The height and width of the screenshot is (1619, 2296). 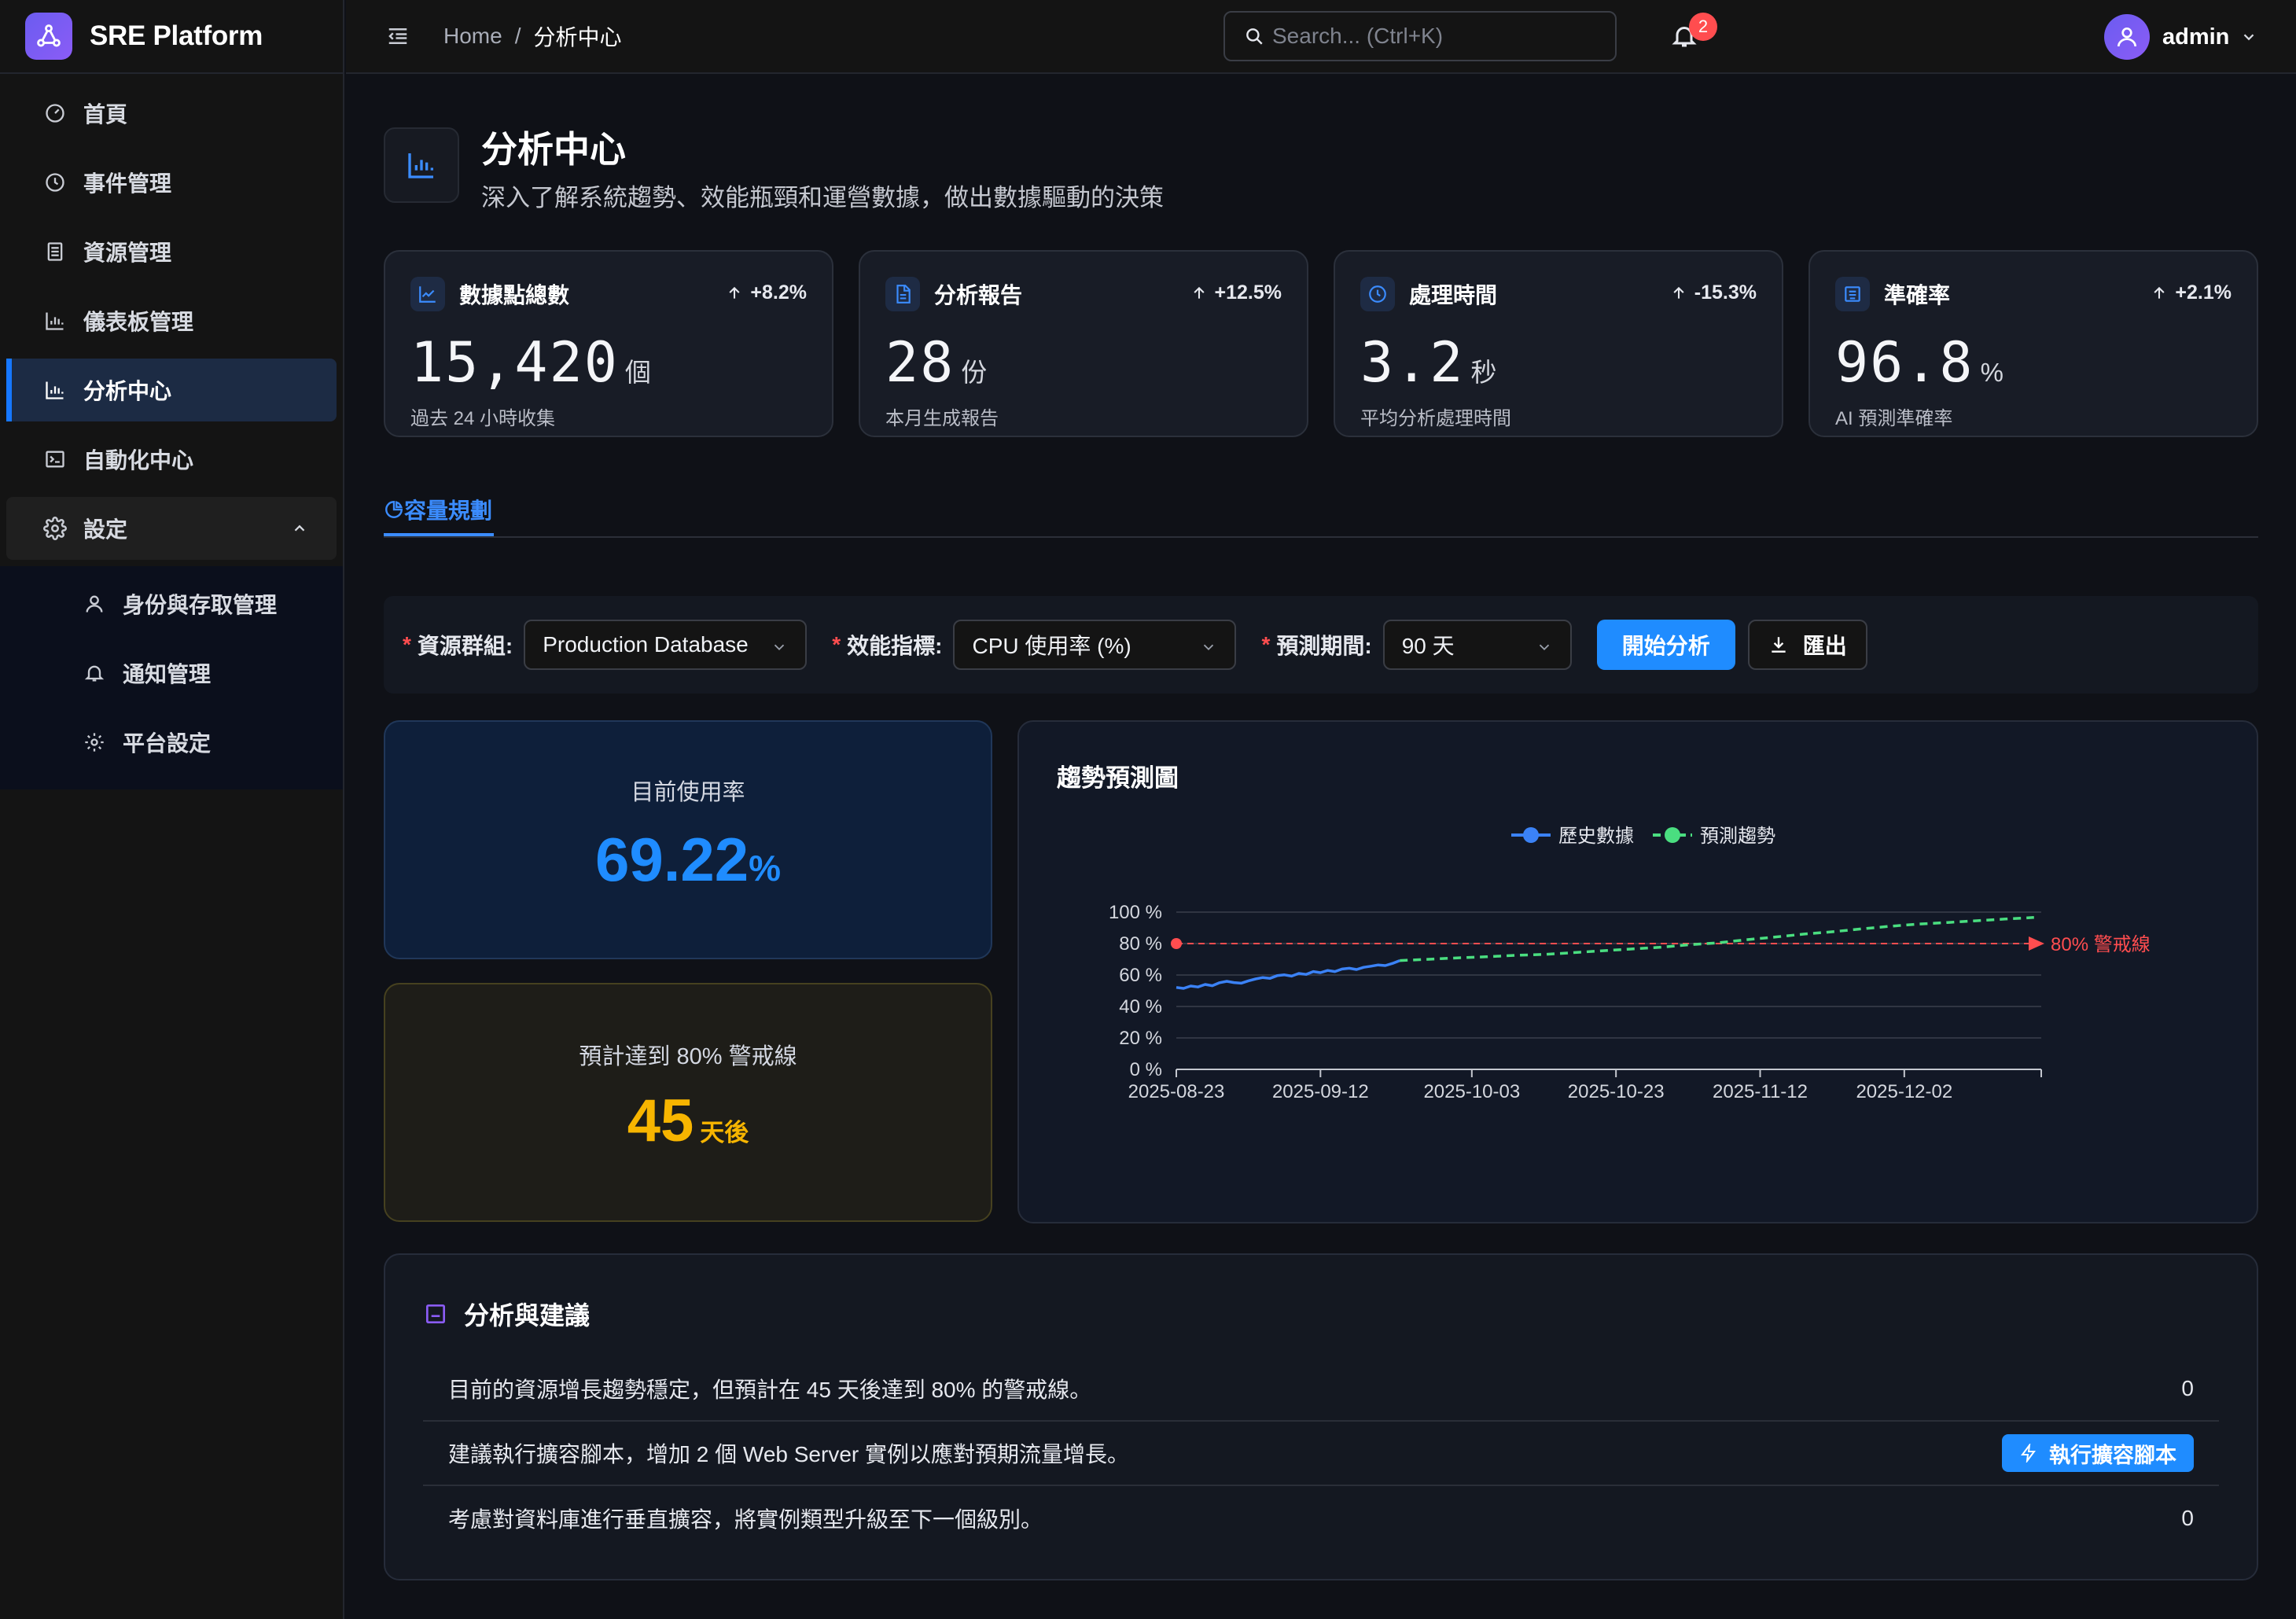 What do you see at coordinates (2196, 37) in the screenshot?
I see `user-name: admin` at bounding box center [2196, 37].